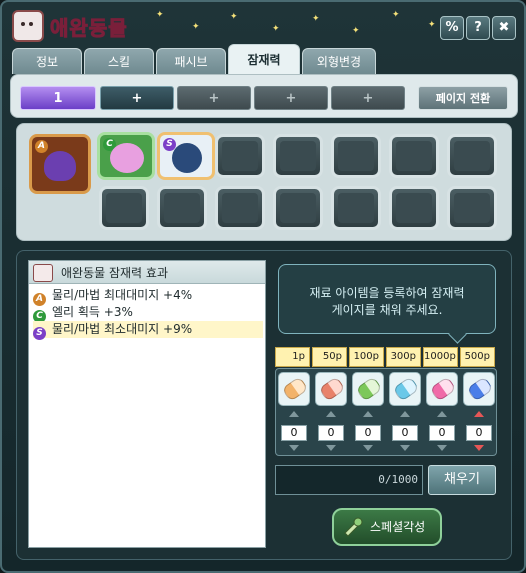 Image resolution: width=526 pixels, height=573 pixels. What do you see at coordinates (398, 479) in the screenshot?
I see `gauge-text: 0/1000` at bounding box center [398, 479].